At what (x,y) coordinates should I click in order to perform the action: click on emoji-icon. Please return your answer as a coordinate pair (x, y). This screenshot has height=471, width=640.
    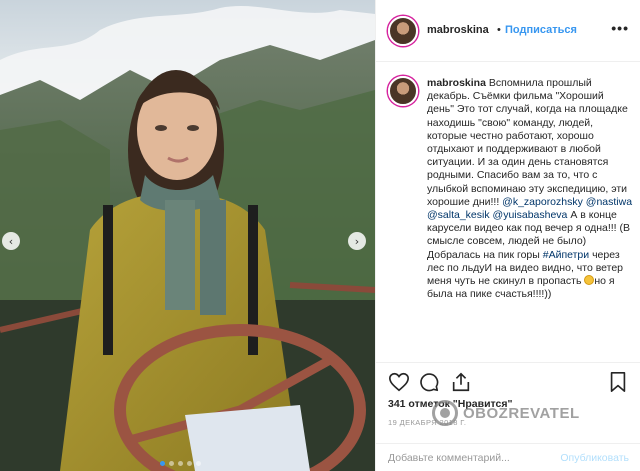
    Looking at the image, I should click on (589, 280).